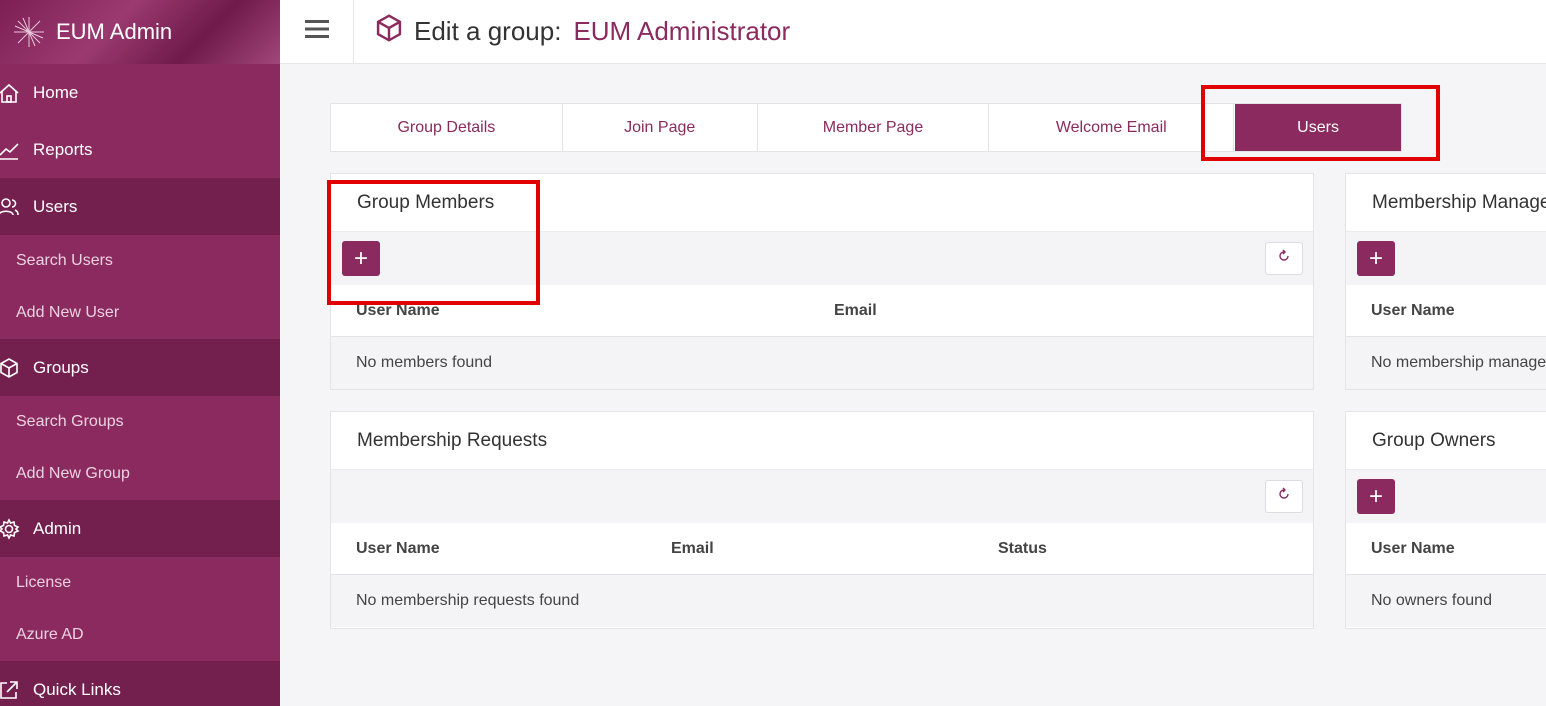  Describe the element at coordinates (16, 690) in the screenshot. I see `external-link-icon` at that location.